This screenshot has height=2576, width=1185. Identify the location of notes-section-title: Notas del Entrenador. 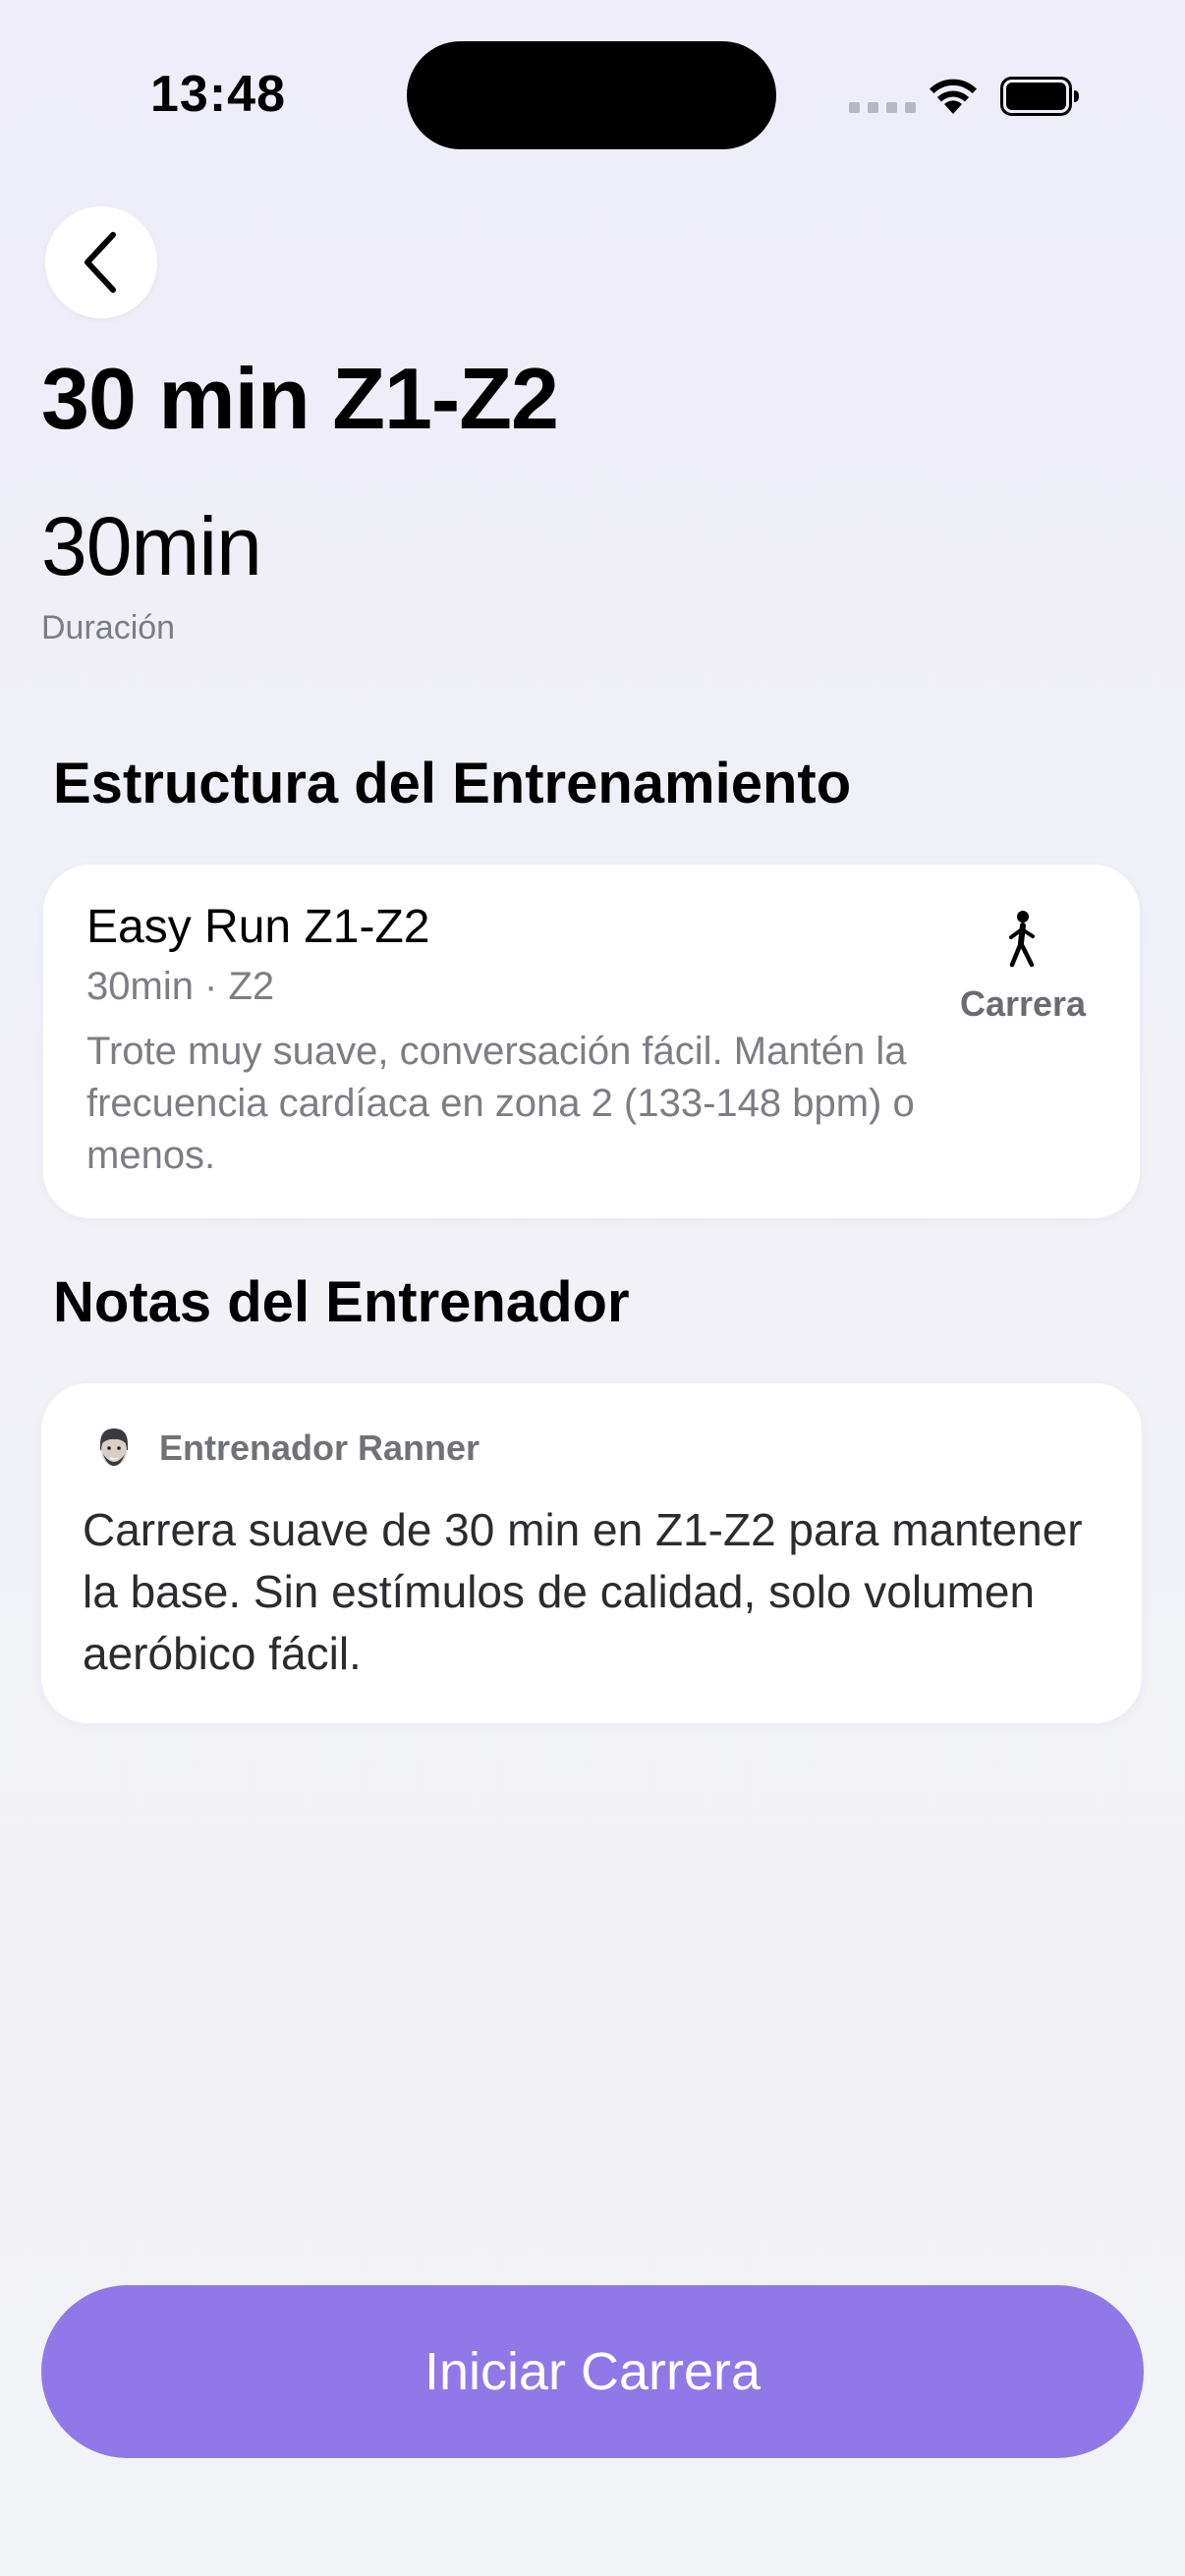
(342, 1302).